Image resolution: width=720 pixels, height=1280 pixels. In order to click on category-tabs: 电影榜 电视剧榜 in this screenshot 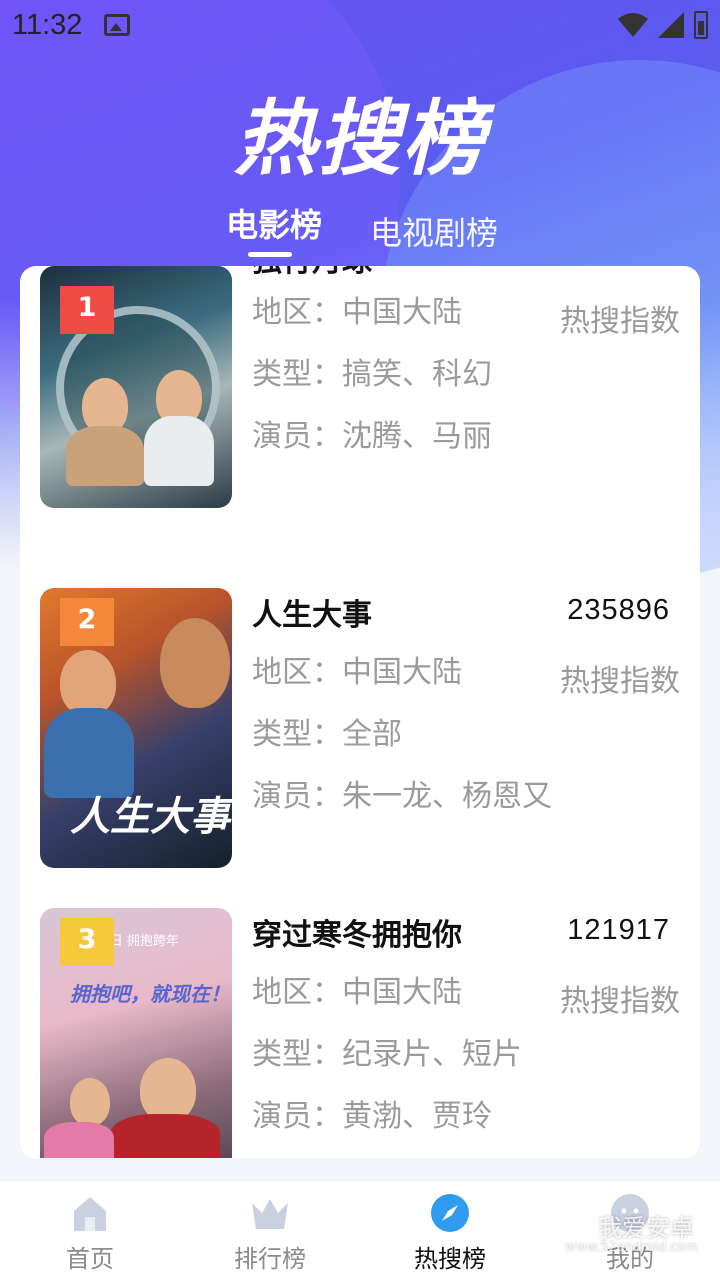, I will do `click(360, 230)`.